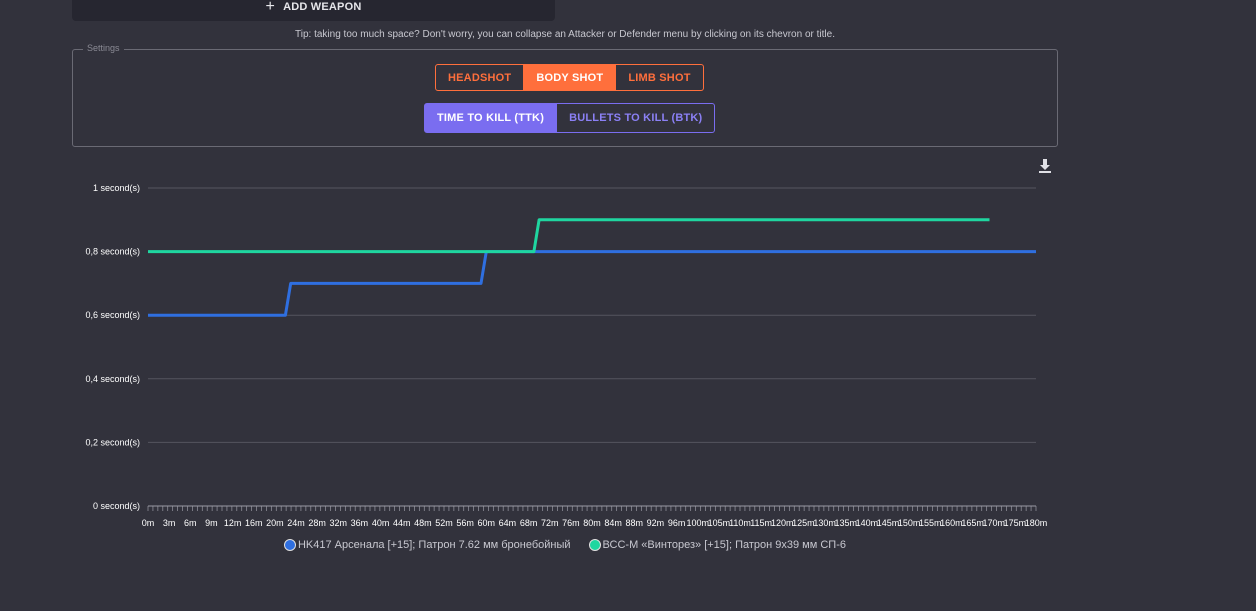  What do you see at coordinates (112, 442) in the screenshot?
I see `y-tick-label: 0,2 second(s)` at bounding box center [112, 442].